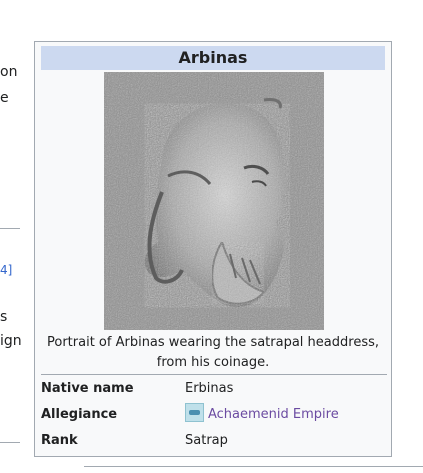  What do you see at coordinates (213, 58) in the screenshot?
I see `infobox-title: Arbinas` at bounding box center [213, 58].